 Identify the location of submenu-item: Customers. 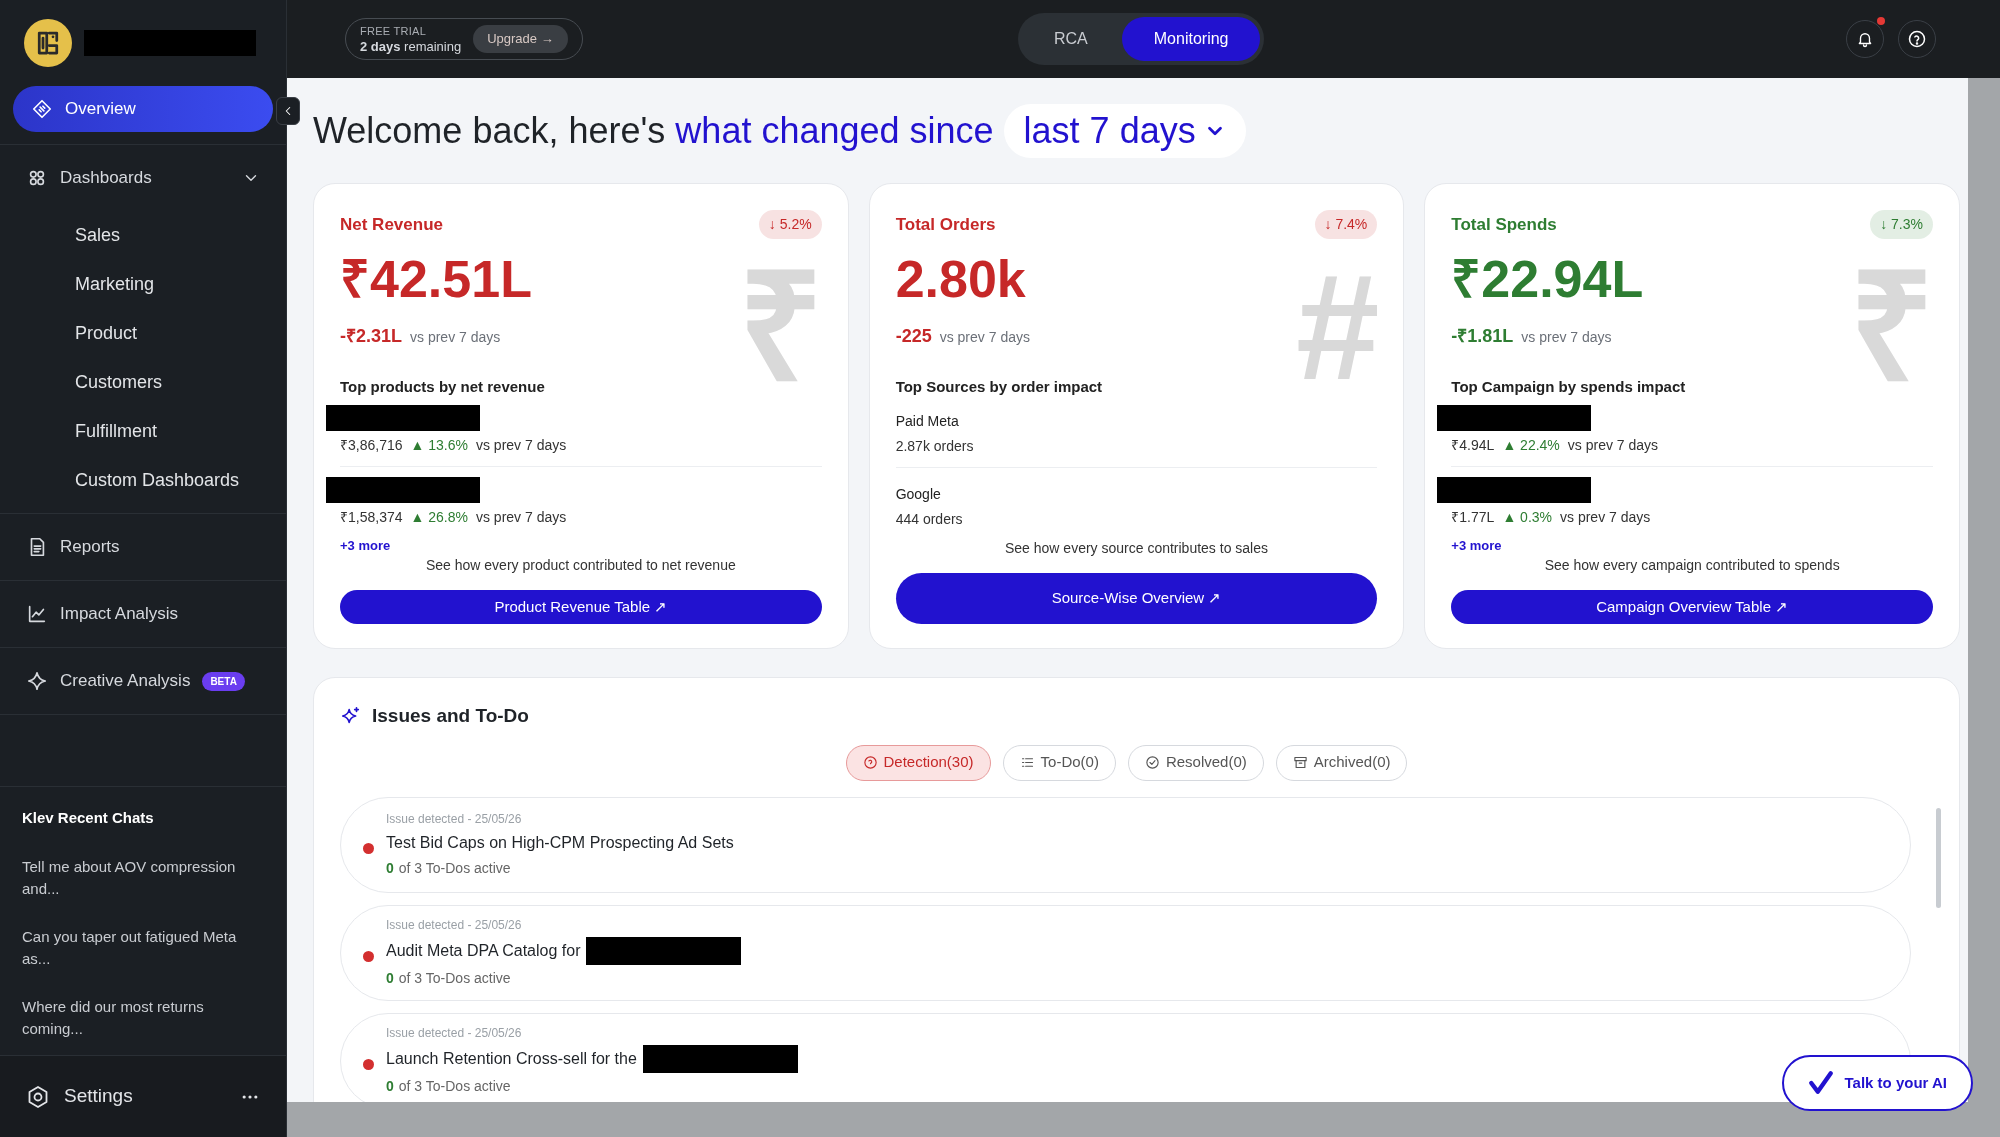
(143, 382).